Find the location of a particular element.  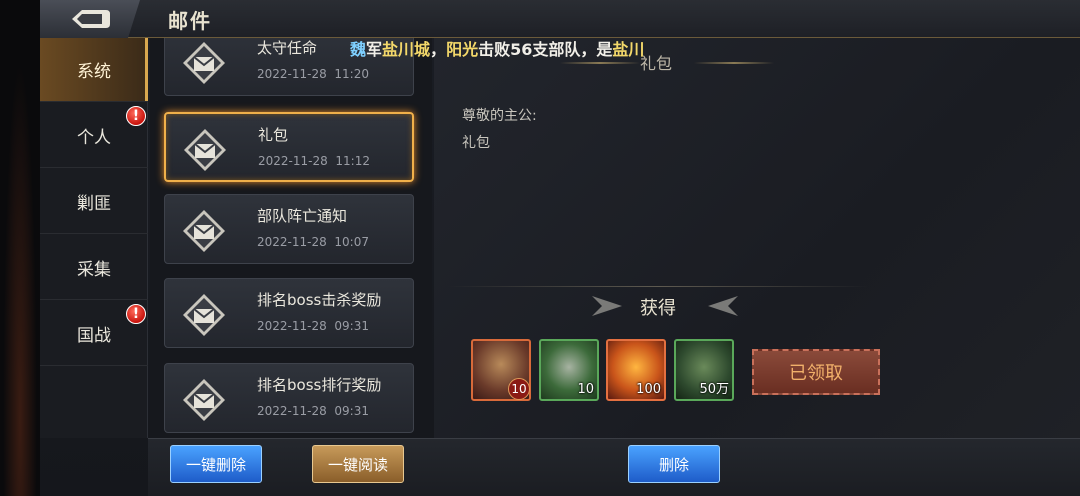

mail-subject: 部队阵亡通知 is located at coordinates (302, 216).